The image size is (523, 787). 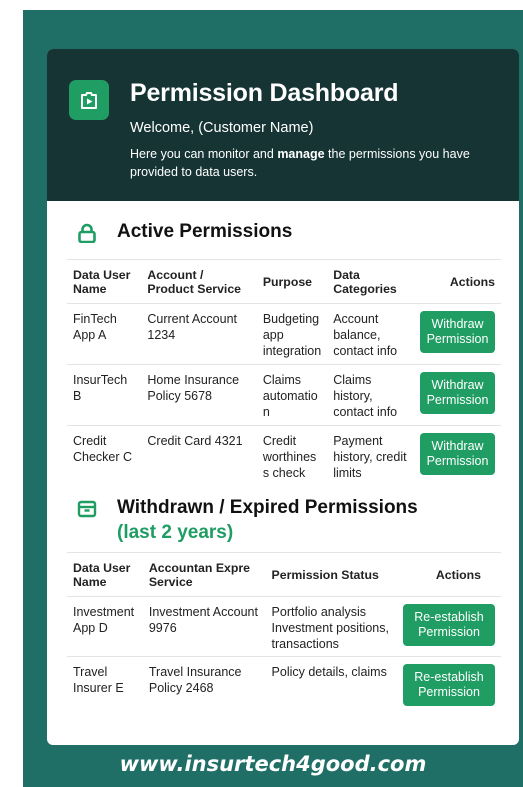 What do you see at coordinates (203, 620) in the screenshot?
I see `account-service: Investment Account 9976` at bounding box center [203, 620].